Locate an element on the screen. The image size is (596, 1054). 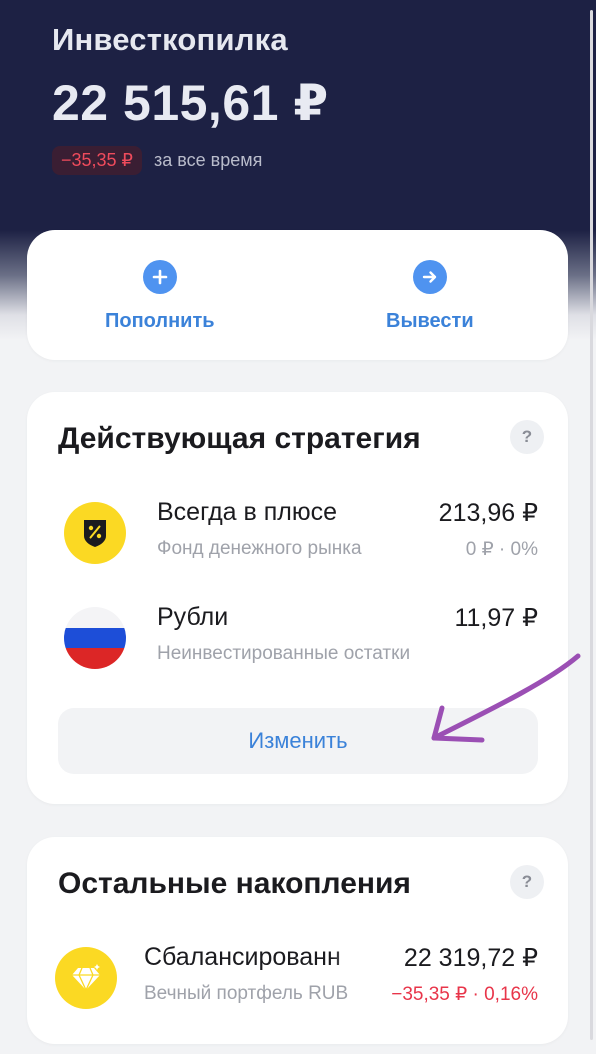
portfolio-subtitle: Вечный портфель RUB is located at coordinates (246, 993).